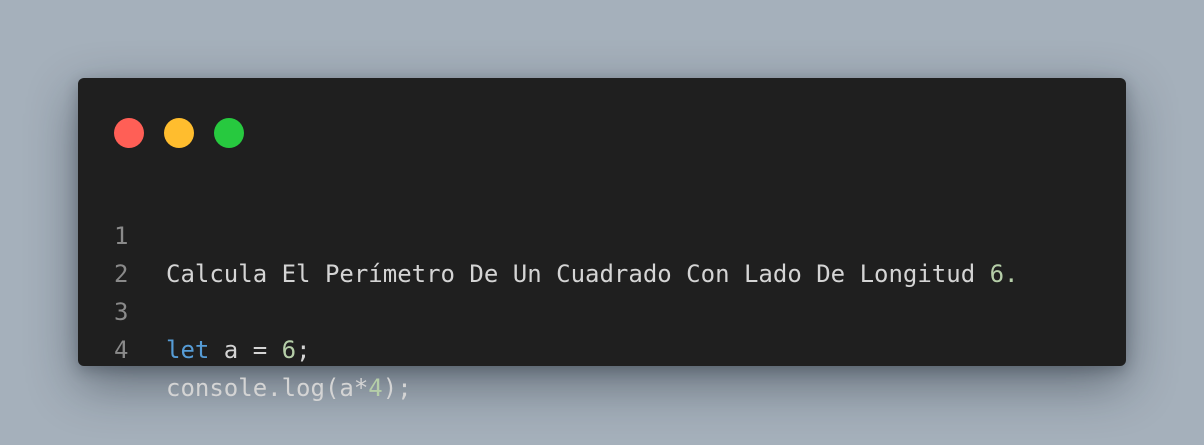  Describe the element at coordinates (121, 350) in the screenshot. I see `line-number: 4` at that location.